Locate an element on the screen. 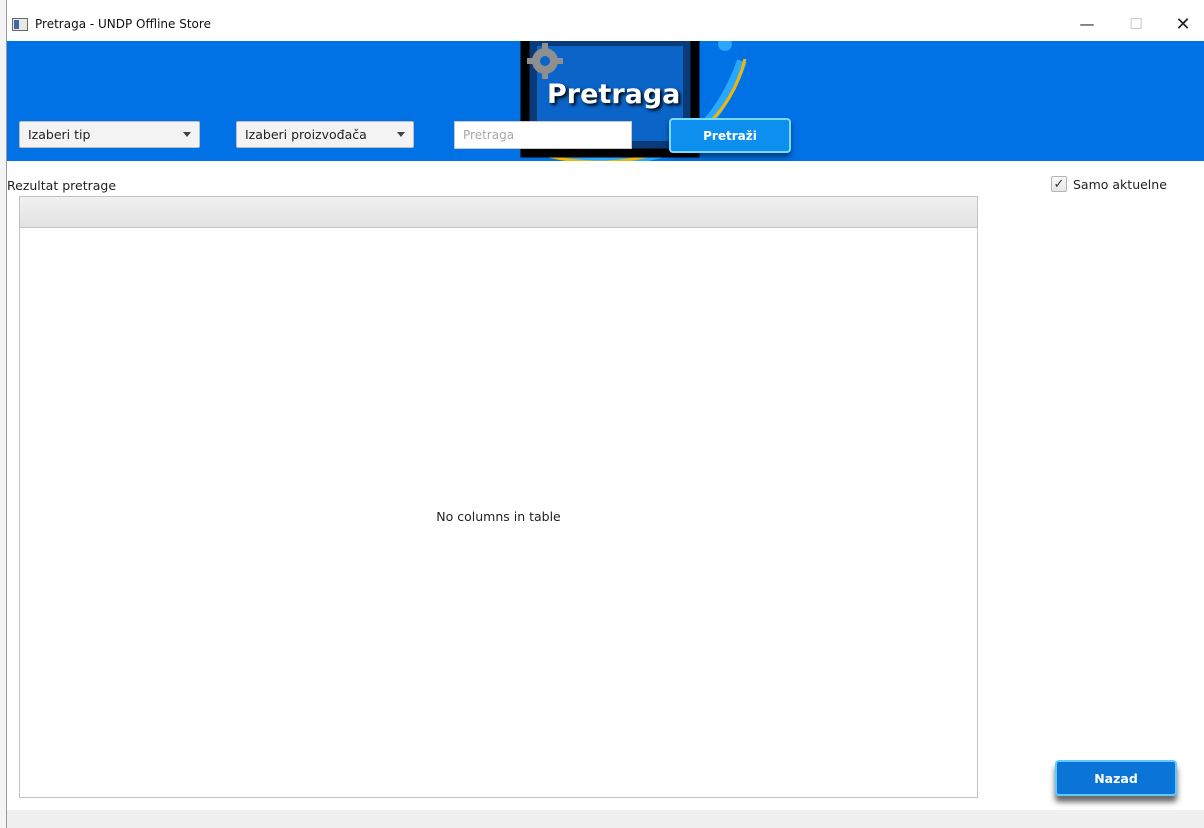 The width and height of the screenshot is (1204, 828). type-select: Izaberi tip is located at coordinates (109, 134).